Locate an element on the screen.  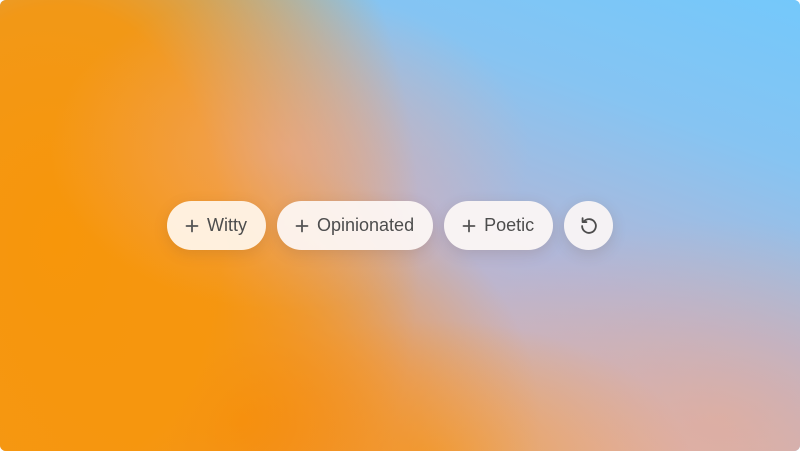
chip-poetic-label: Poetic is located at coordinates (509, 225).